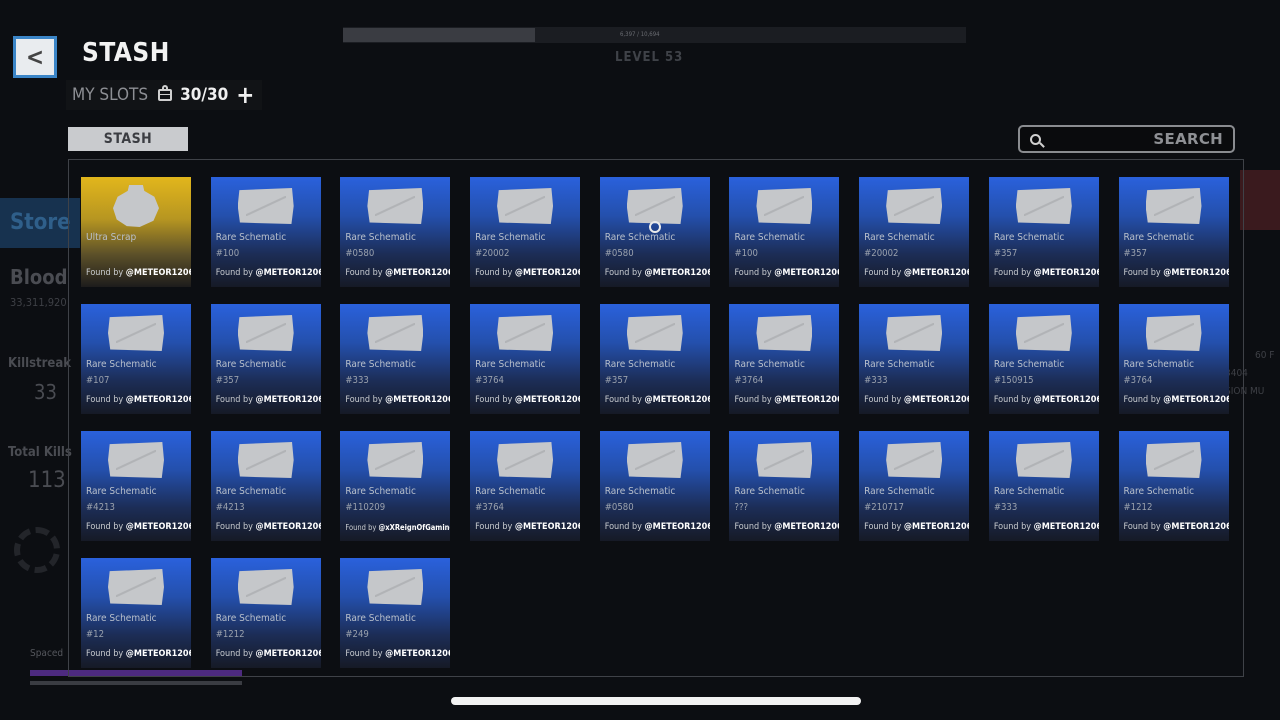 This screenshot has width=1280, height=720. I want to click on item-name: Ultra Scrap, so click(111, 237).